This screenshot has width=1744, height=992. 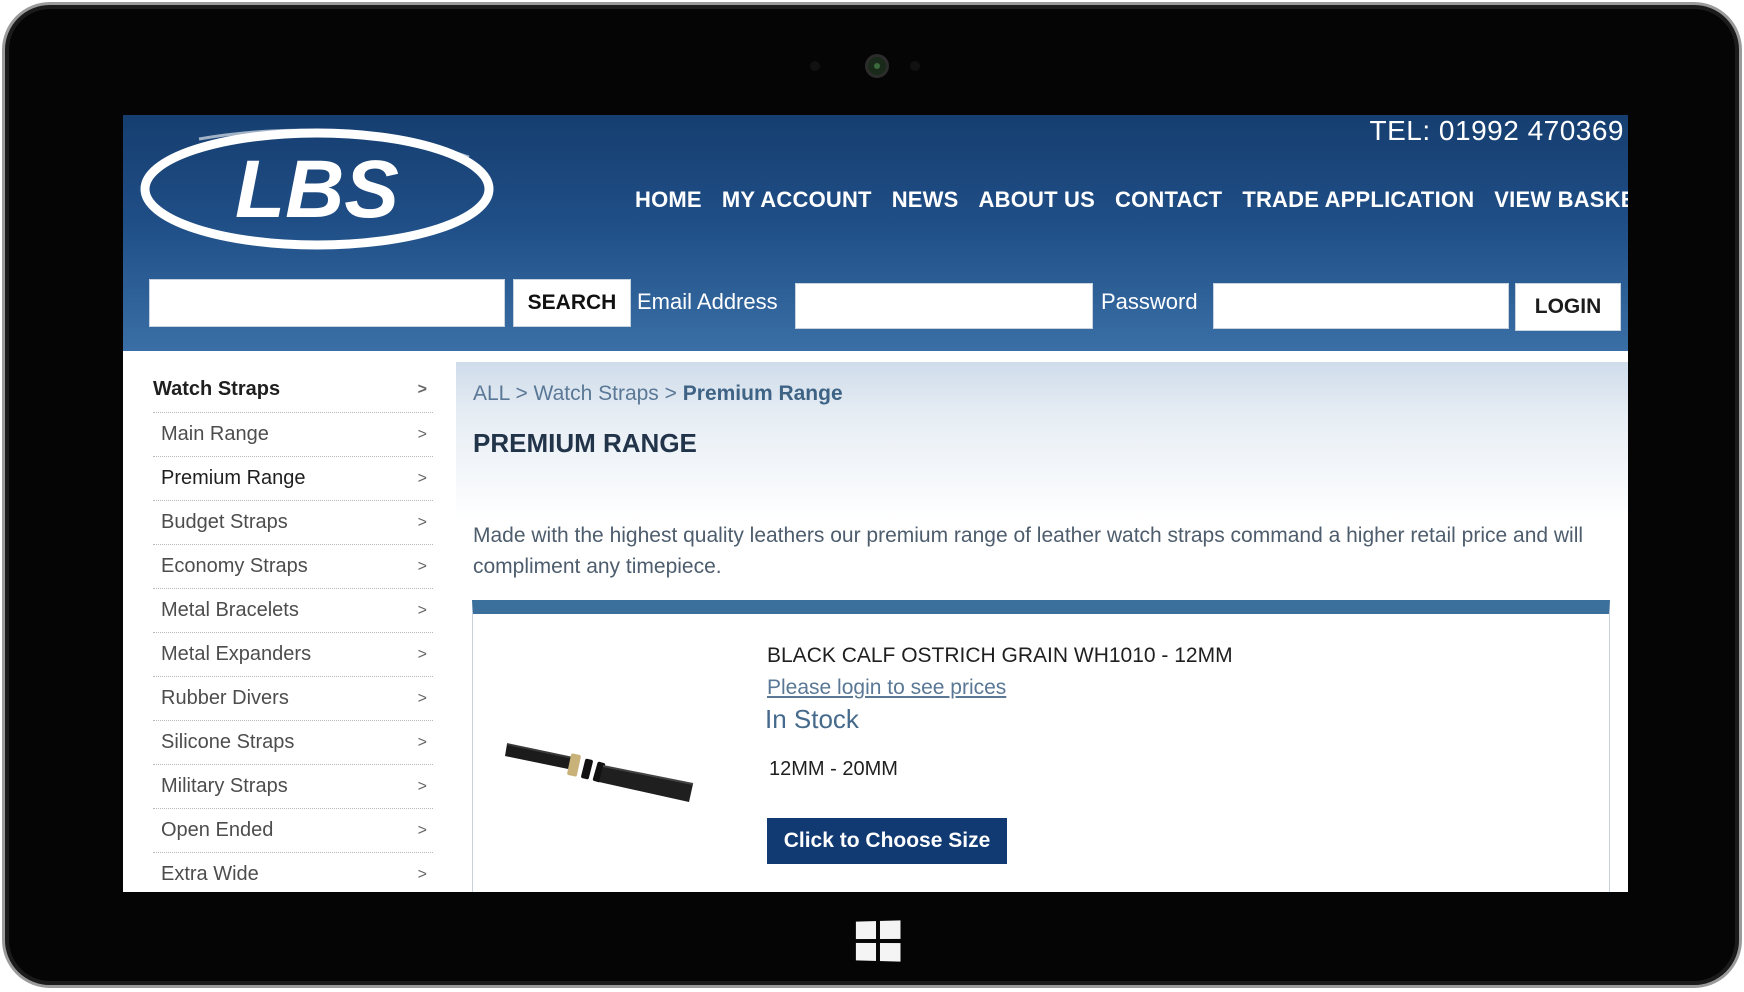 I want to click on sidebar-item-label: Metal Expanders, so click(x=236, y=654).